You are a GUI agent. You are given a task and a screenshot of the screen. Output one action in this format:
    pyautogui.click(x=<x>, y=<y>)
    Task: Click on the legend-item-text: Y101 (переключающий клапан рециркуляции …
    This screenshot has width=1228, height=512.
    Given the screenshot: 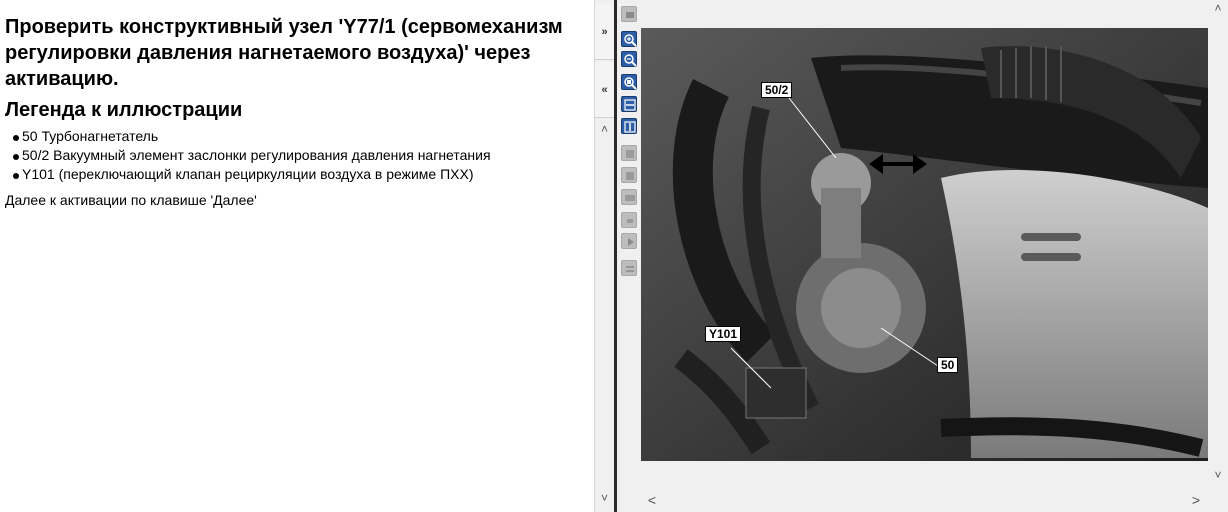 What is the action you would take?
    pyautogui.click(x=248, y=174)
    